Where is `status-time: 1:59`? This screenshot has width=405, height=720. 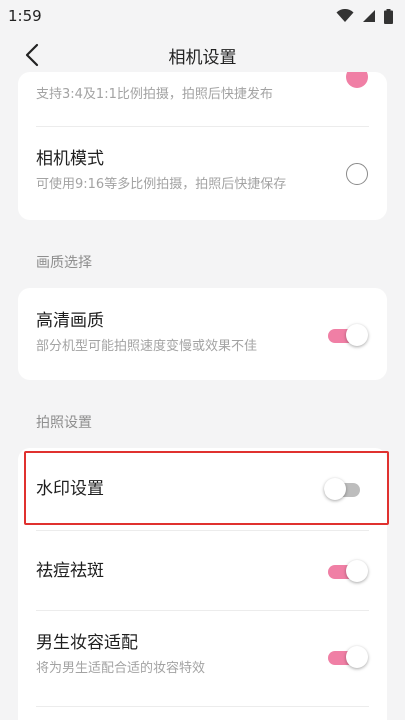 status-time: 1:59 is located at coordinates (25, 16).